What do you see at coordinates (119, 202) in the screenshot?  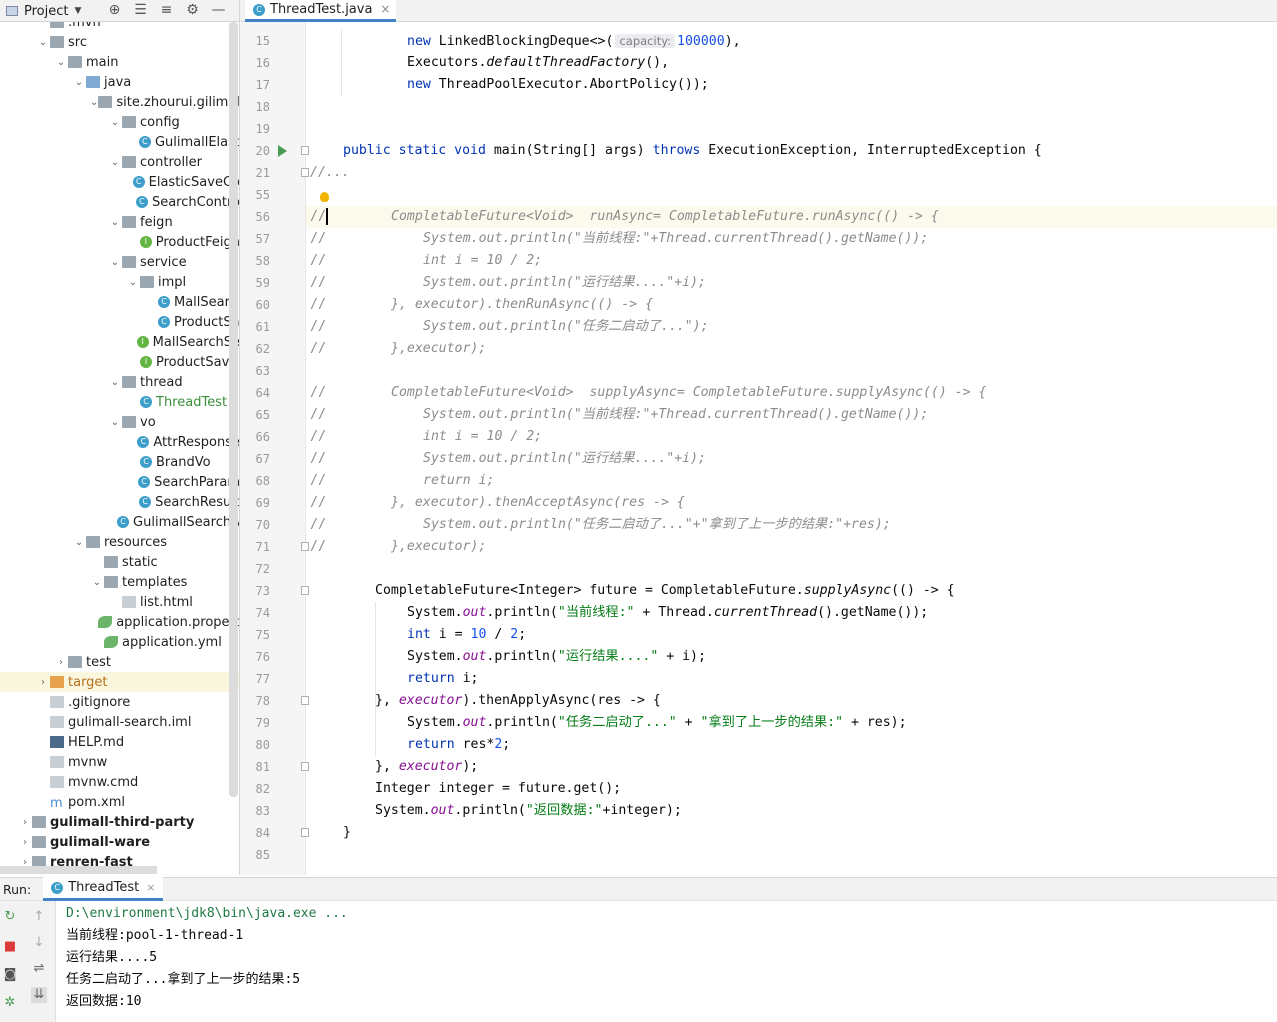 I see `tree-item: C SearchContro` at bounding box center [119, 202].